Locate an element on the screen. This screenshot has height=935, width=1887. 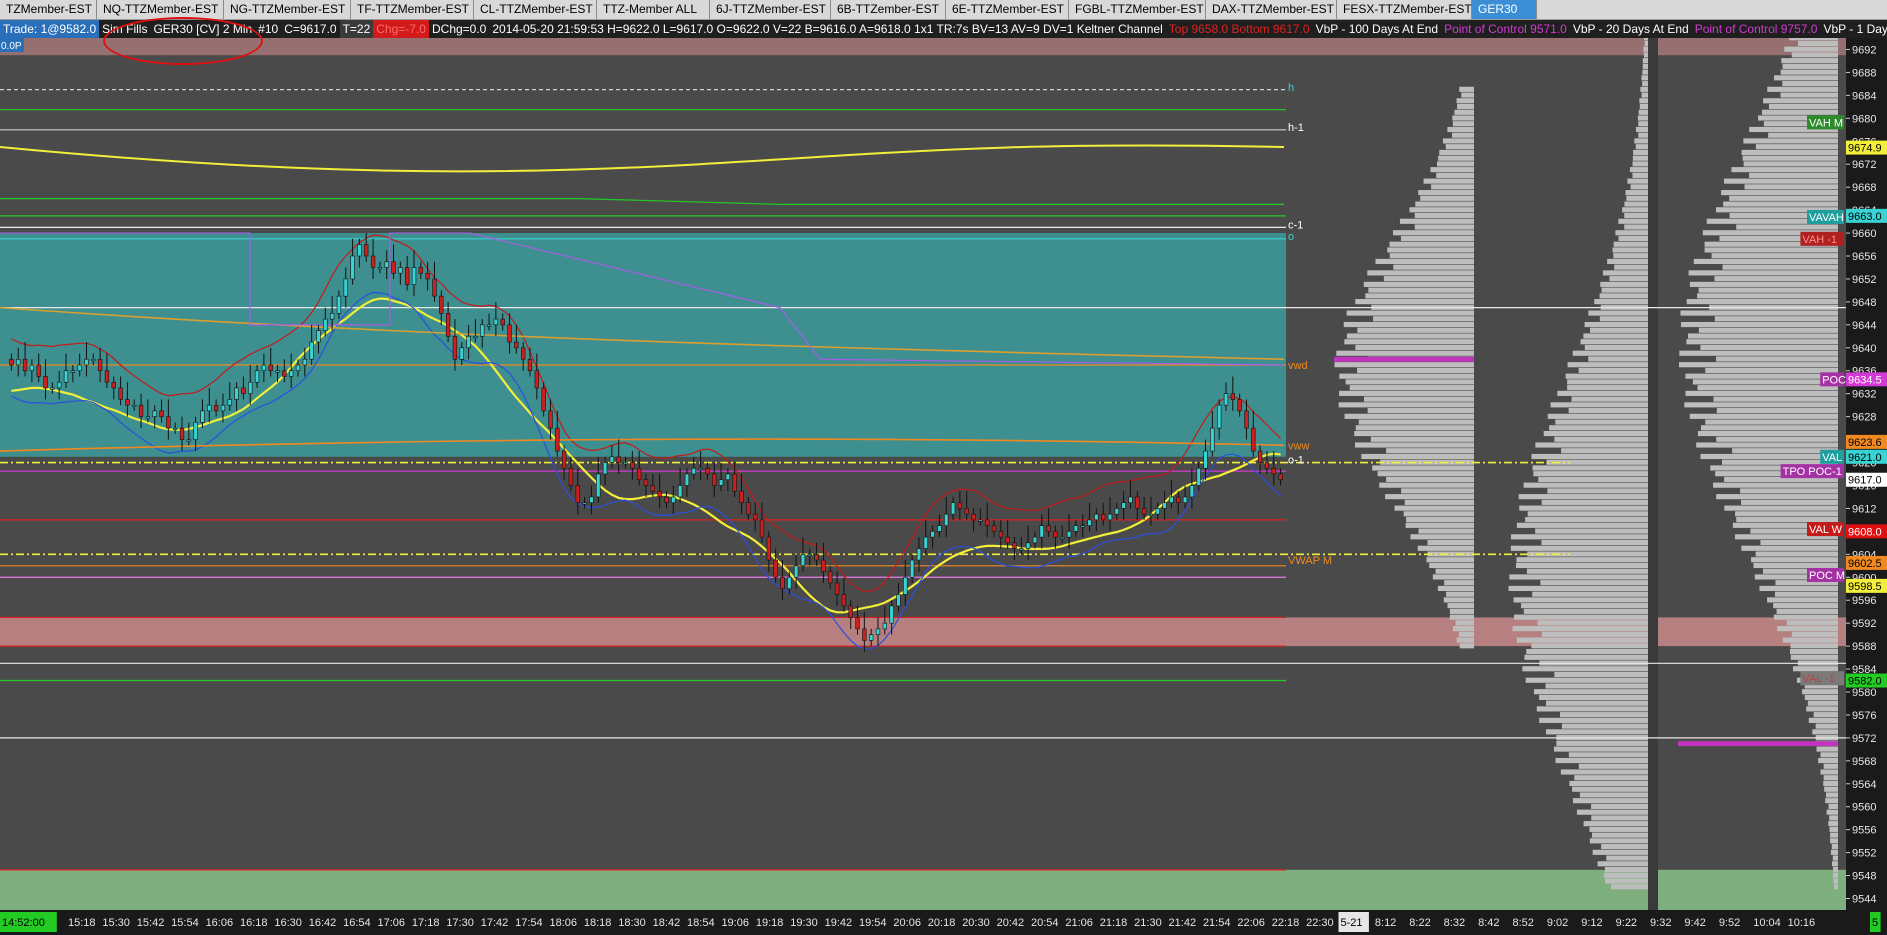
time-tick: 19:30 is located at coordinates (804, 923).